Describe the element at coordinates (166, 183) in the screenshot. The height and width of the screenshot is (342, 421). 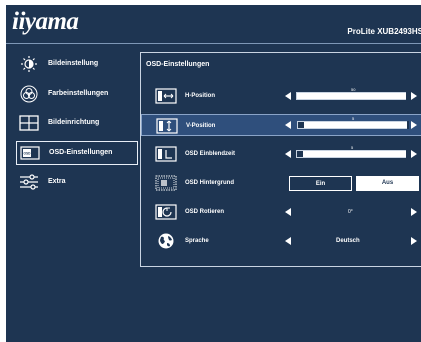
I see `osd-background-icon` at that location.